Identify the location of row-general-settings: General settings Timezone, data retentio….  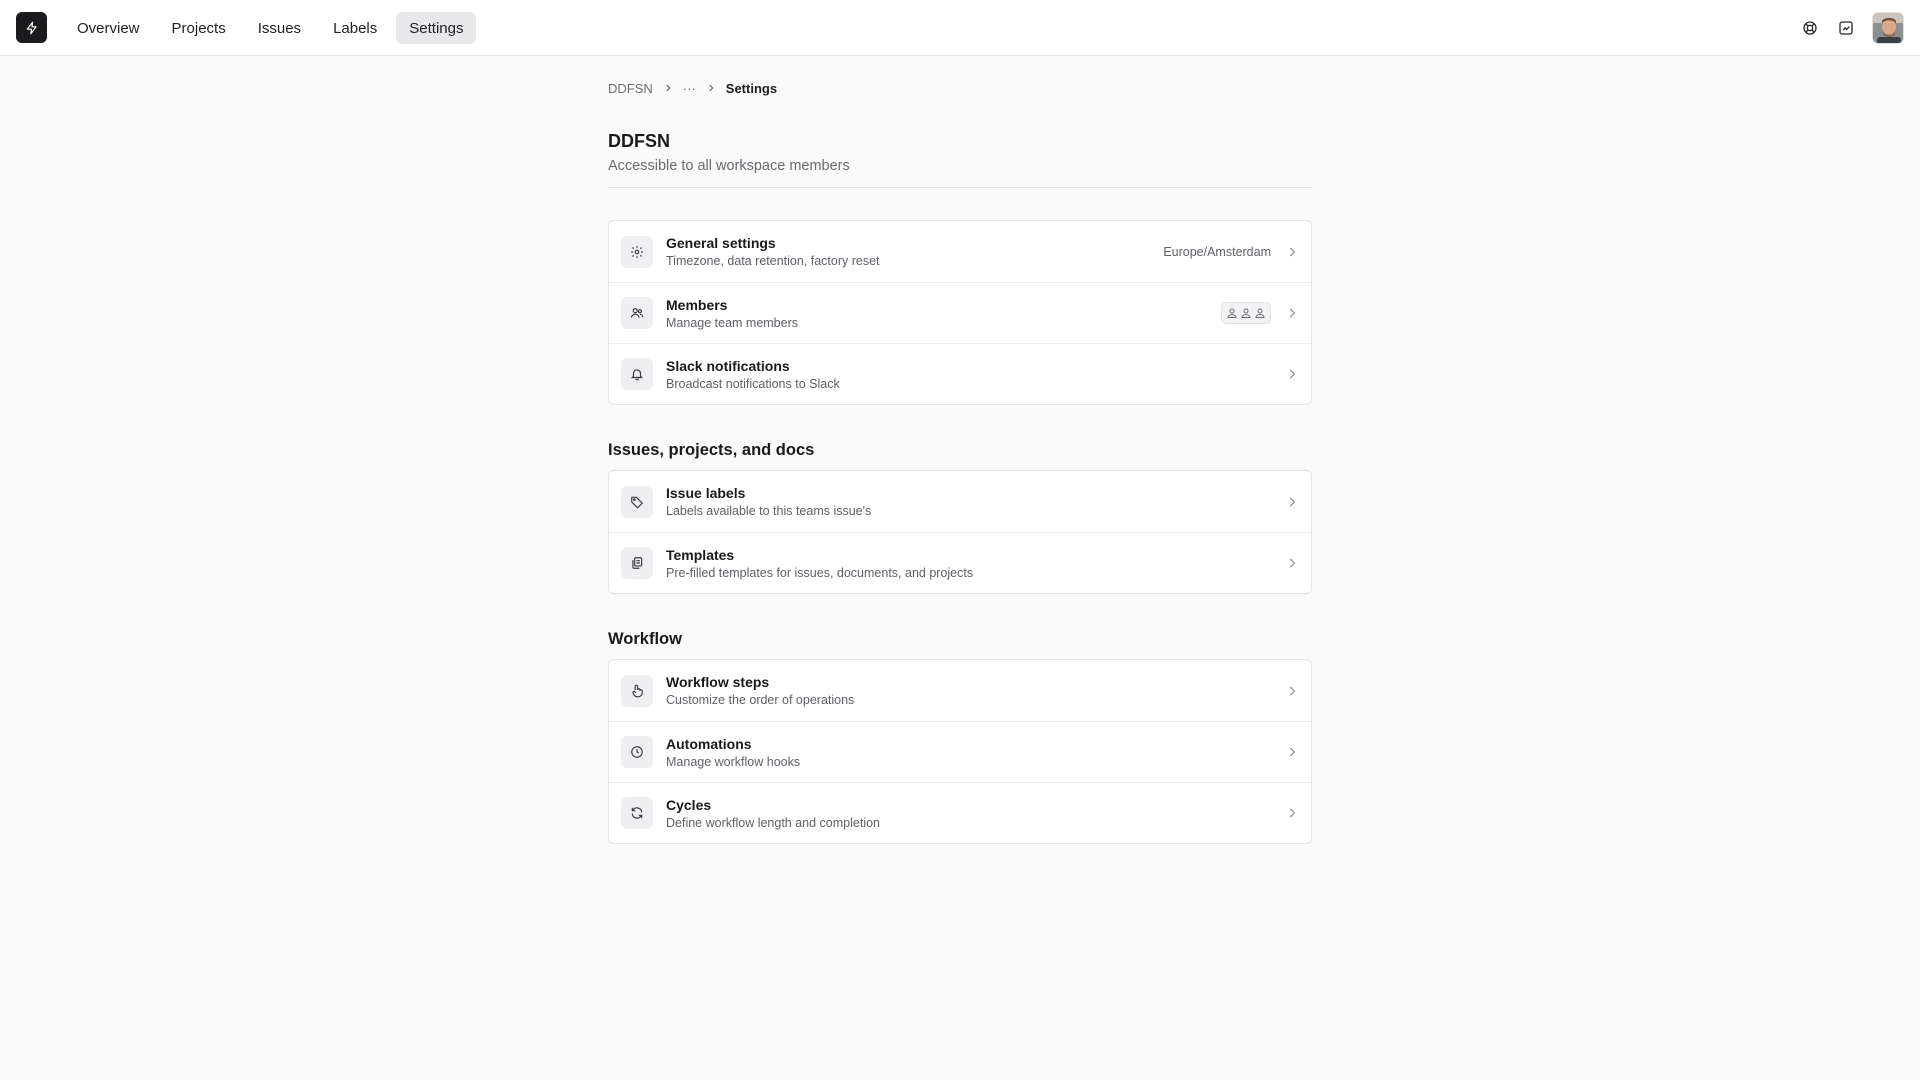
(960, 251).